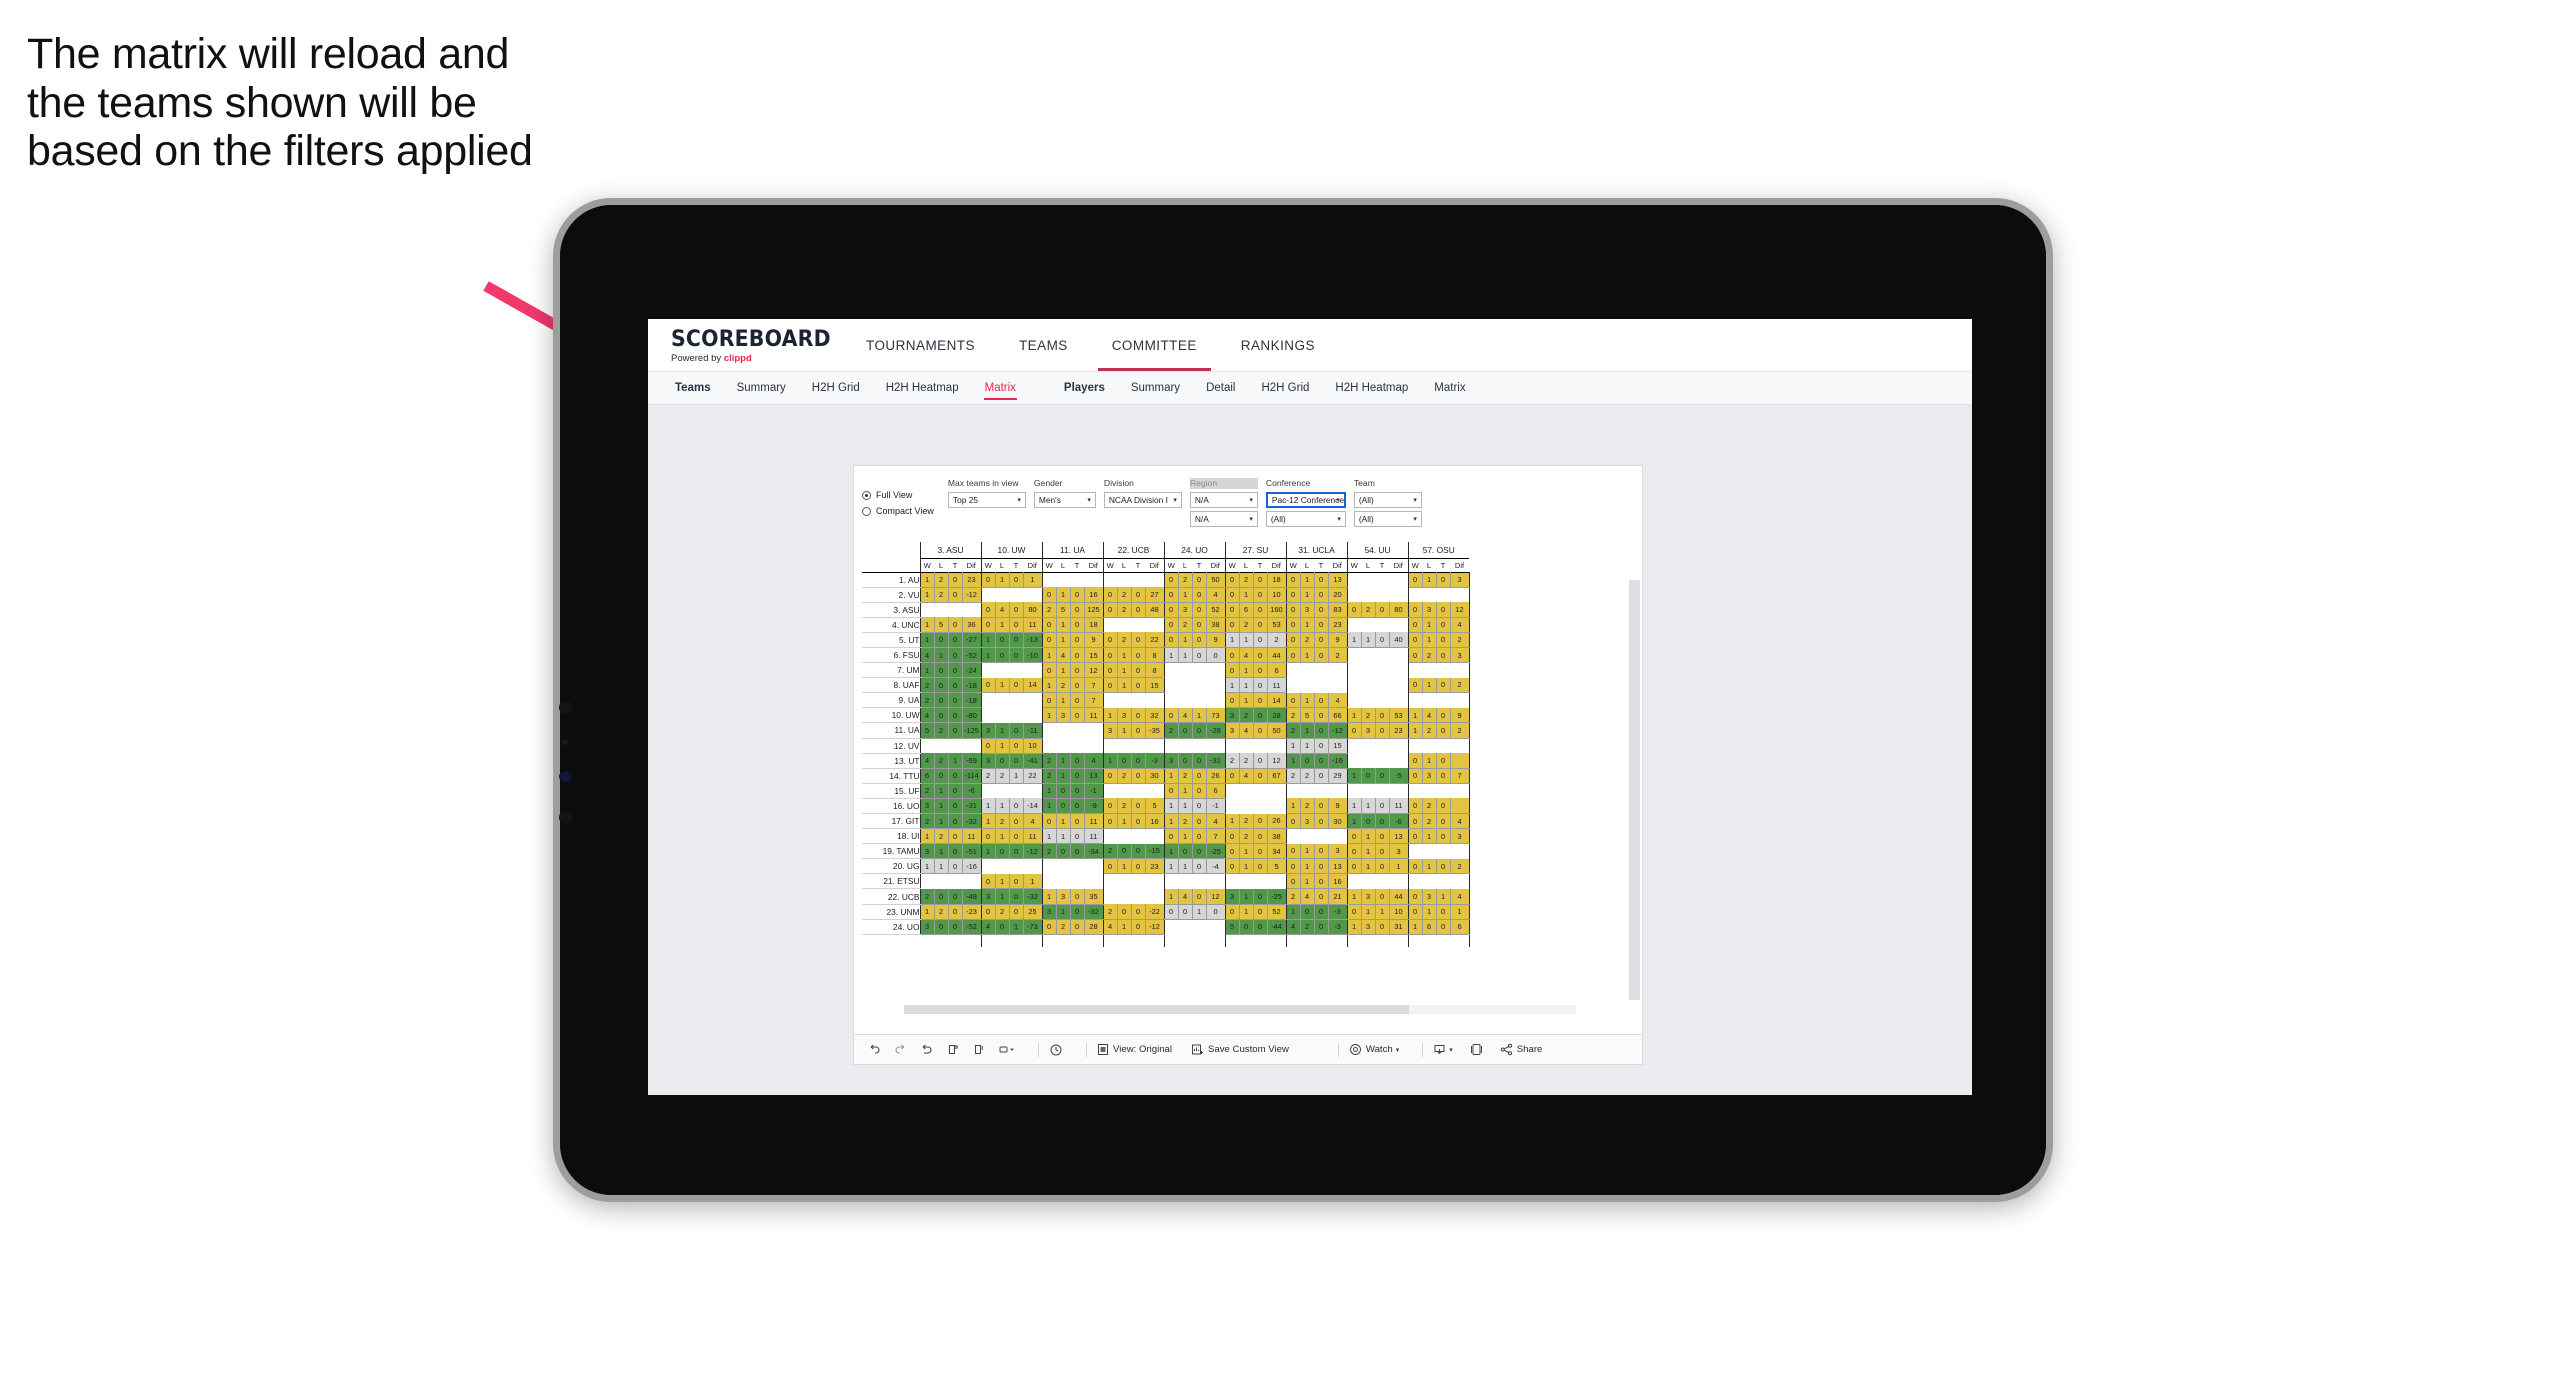 The width and height of the screenshot is (2568, 1382). I want to click on matrix-row-label: 16. UO, so click(891, 806).